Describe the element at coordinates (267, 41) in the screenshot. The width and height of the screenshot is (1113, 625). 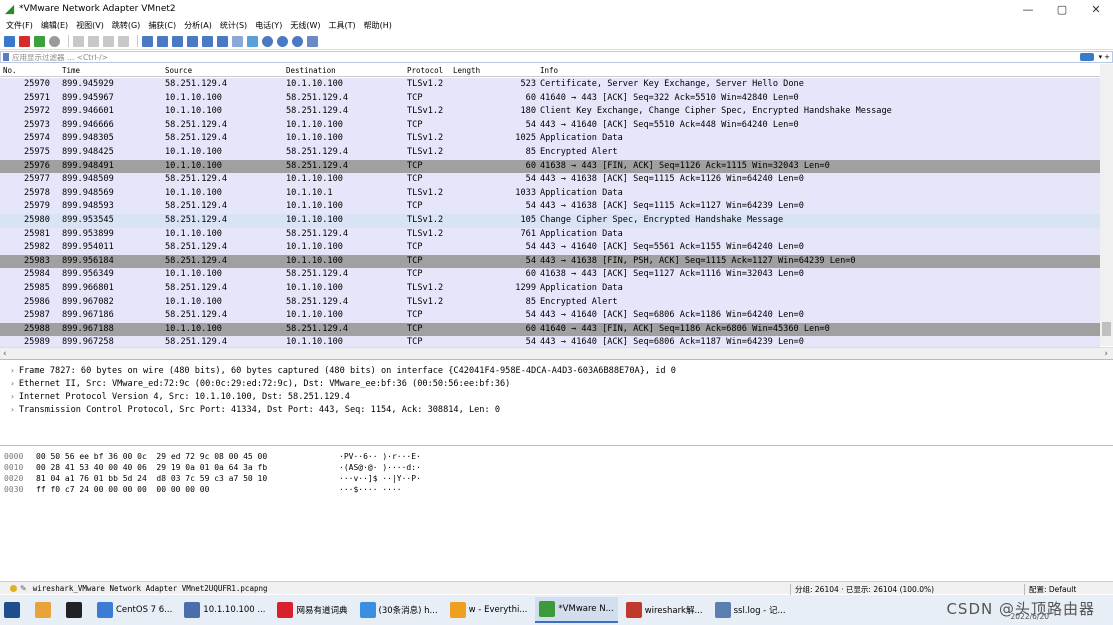
I see `zoom-in-icon` at that location.